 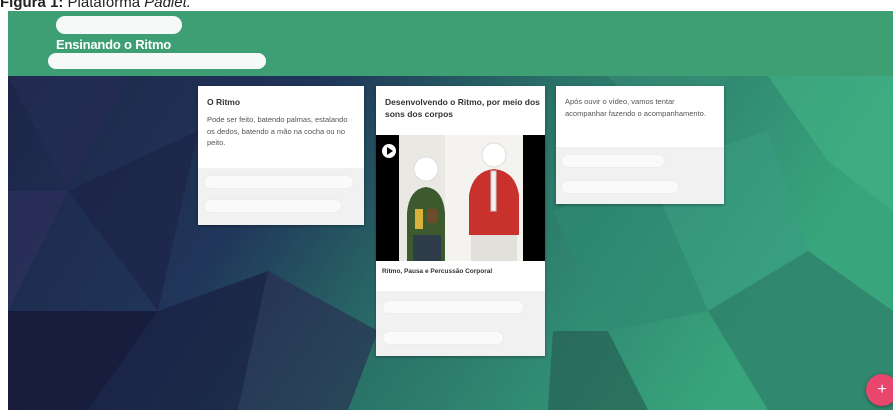 I want to click on plus-icon: +, so click(x=882, y=389).